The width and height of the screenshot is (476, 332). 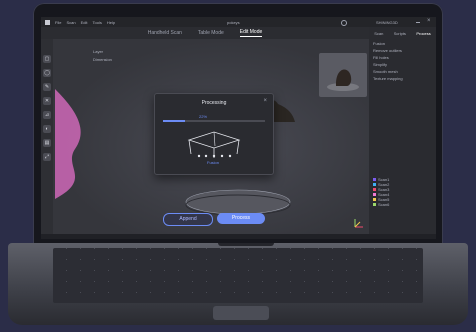 I want to click on frame-list: Scan1 Scan2 Scan3 Scan4 Scan5 Scan6, so click(x=403, y=192).